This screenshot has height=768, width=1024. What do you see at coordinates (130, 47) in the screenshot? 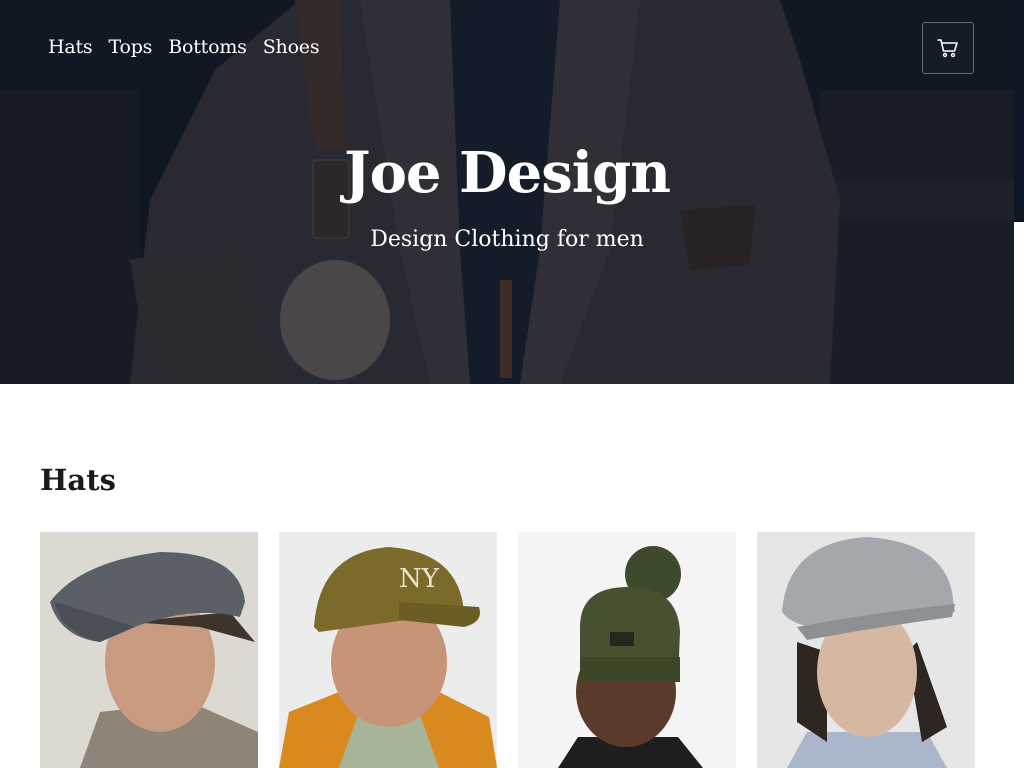
I see `nav-link-tops: Tops` at bounding box center [130, 47].